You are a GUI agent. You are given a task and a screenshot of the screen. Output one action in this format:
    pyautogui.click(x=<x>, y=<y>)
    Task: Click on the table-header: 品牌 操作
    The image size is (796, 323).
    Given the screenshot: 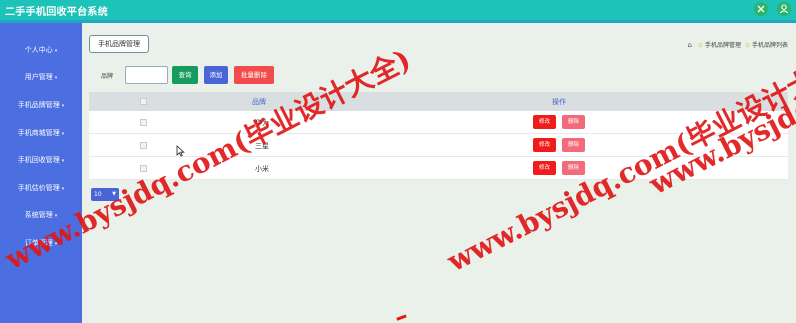 What is the action you would take?
    pyautogui.click(x=438, y=101)
    